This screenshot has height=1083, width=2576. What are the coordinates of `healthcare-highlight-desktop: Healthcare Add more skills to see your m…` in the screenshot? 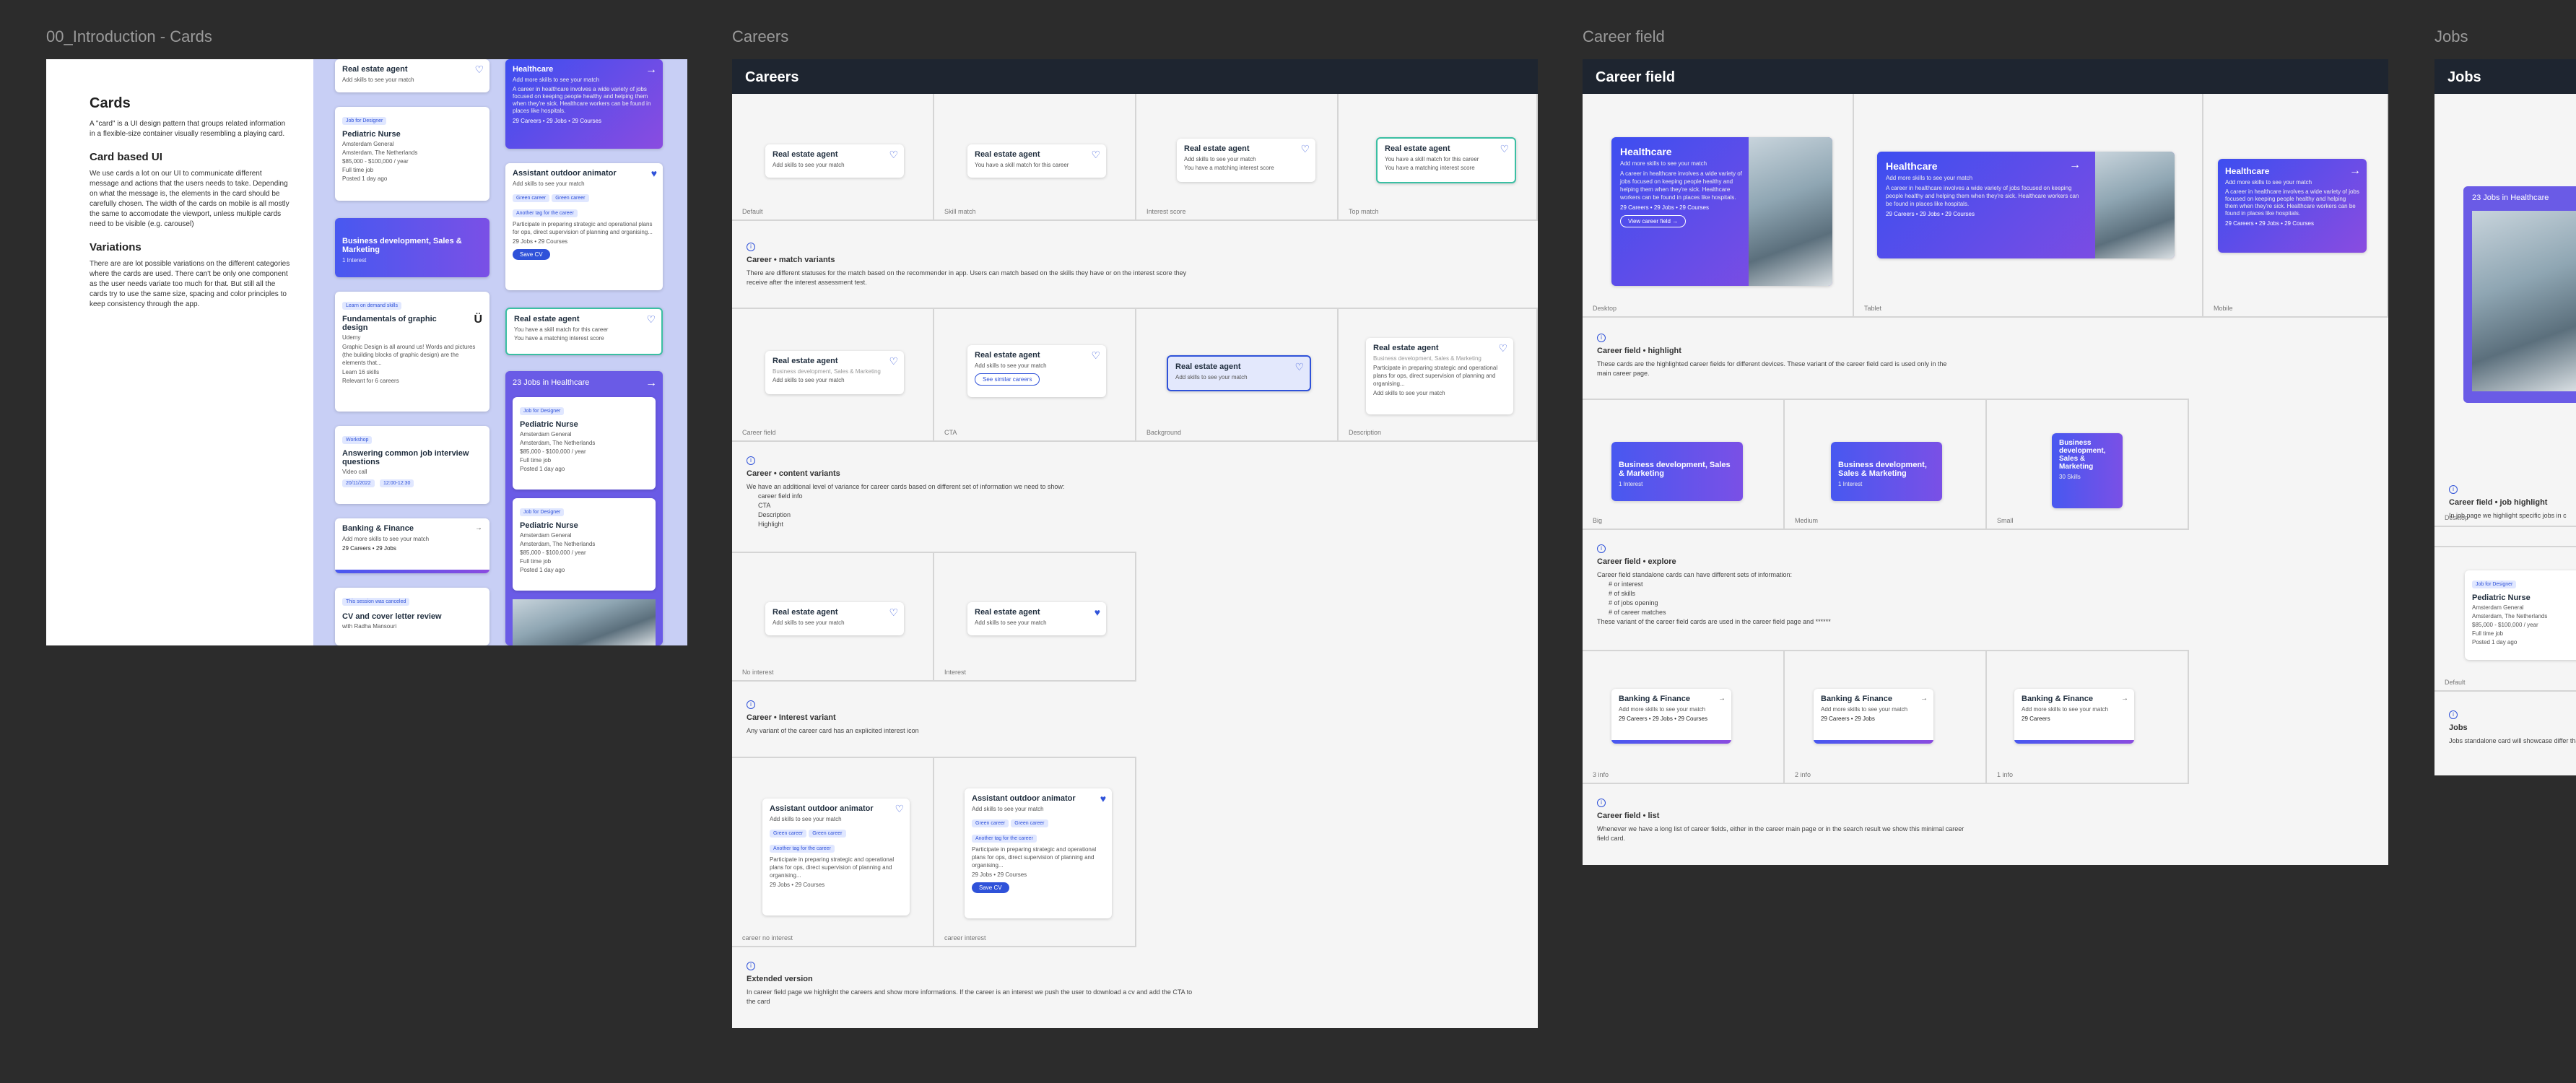 It's located at (1721, 212).